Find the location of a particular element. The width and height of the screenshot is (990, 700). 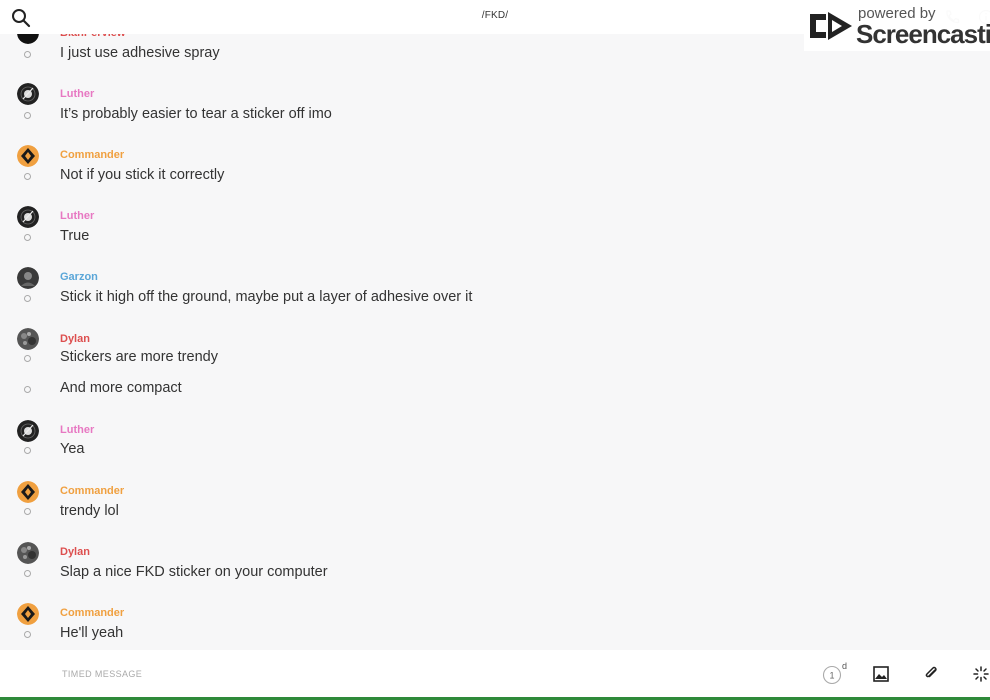

message-text: And more compact is located at coordinates (121, 388).